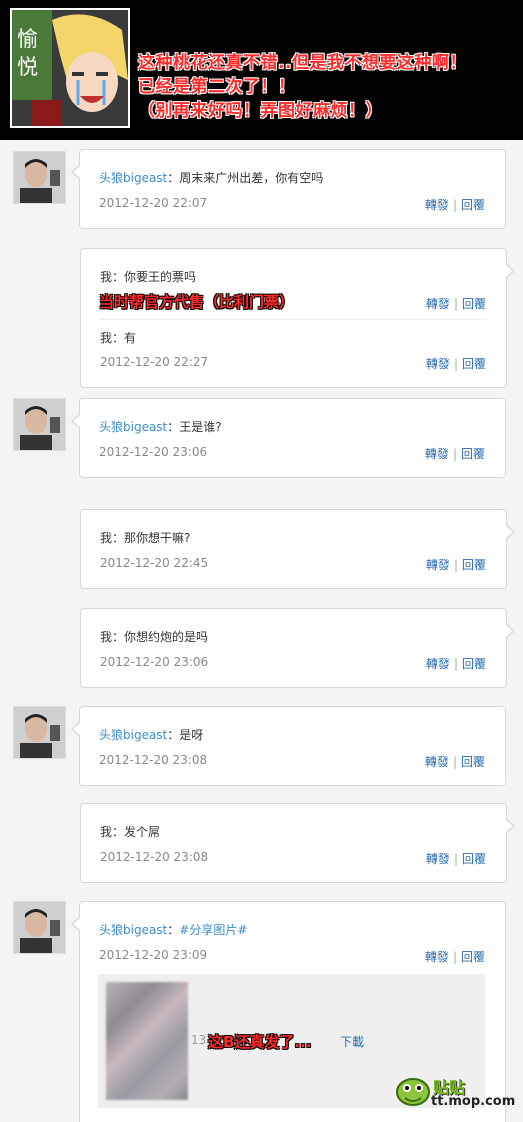  What do you see at coordinates (297, 843) in the screenshot?
I see `message-card: 我：发个屌 2012-12-20 23:08 轉發 | 回覆` at bounding box center [297, 843].